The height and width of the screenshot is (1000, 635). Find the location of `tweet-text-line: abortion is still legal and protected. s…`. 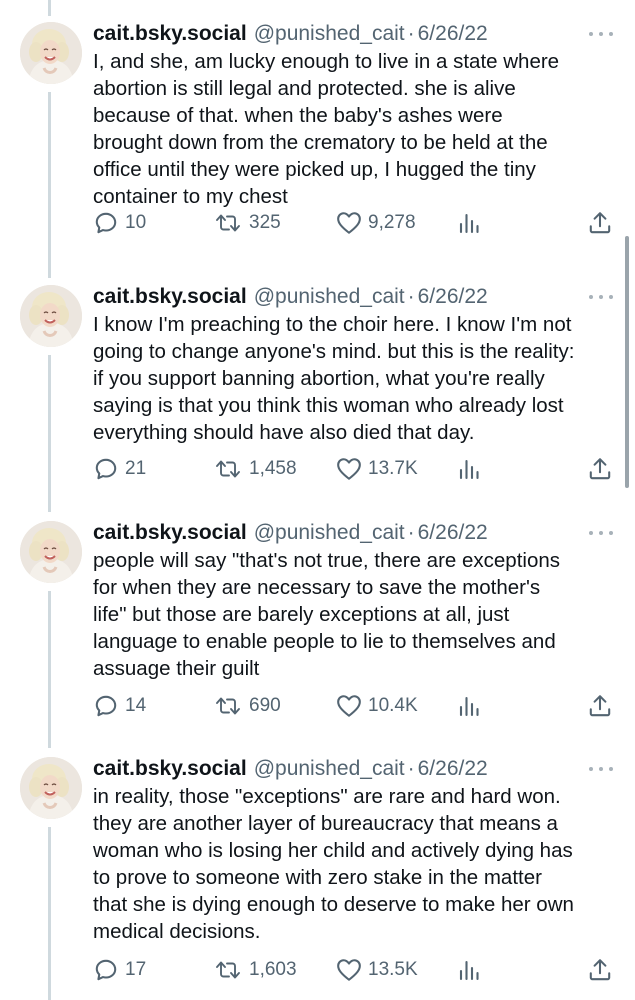

tweet-text-line: abortion is still legal and protected. s… is located at coordinates (304, 88).